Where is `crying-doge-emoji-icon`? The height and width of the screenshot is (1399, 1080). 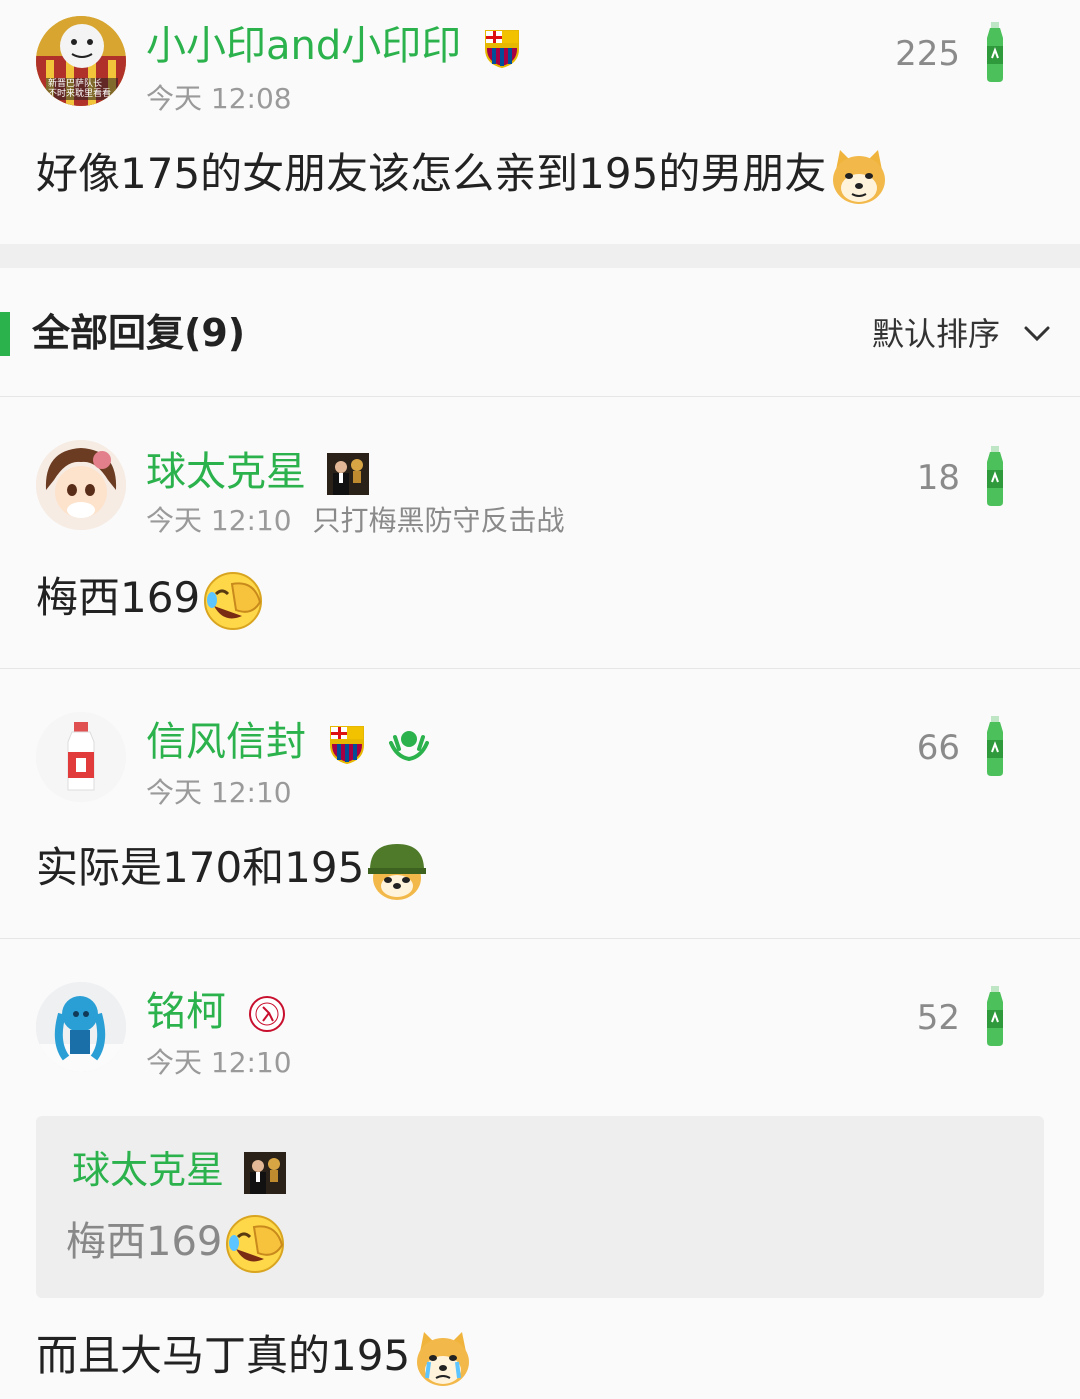 crying-doge-emoji-icon is located at coordinates (443, 1358).